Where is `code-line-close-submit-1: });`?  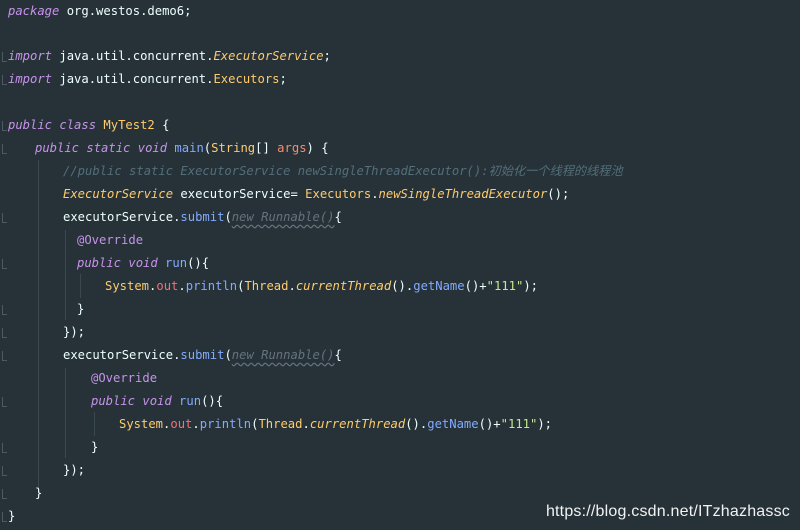
code-line-close-submit-1: }); is located at coordinates (74, 332).